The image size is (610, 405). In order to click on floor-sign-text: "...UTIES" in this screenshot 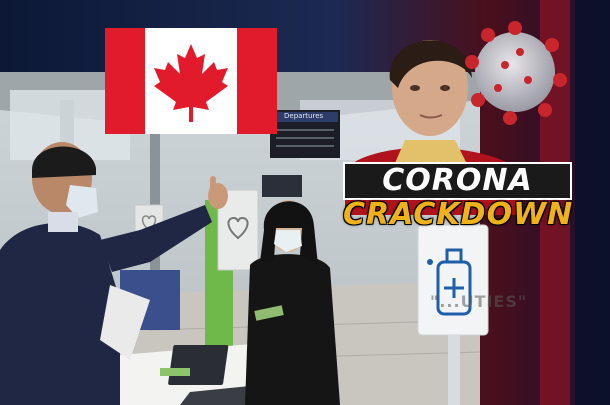, I will do `click(479, 301)`.